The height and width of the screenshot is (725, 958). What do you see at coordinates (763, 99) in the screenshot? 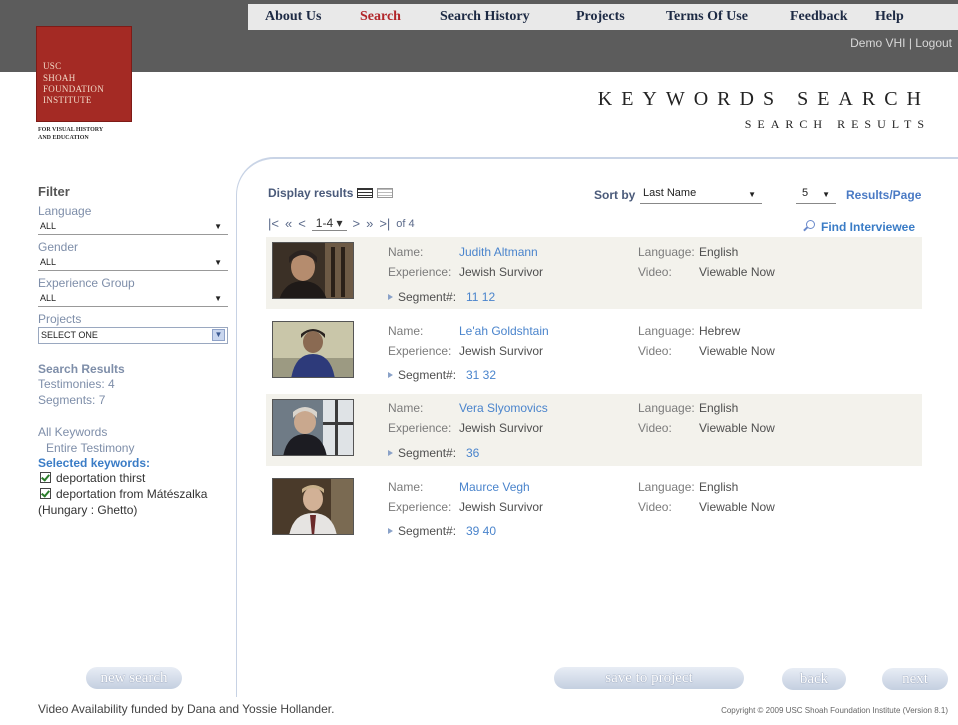
I see `page-title: KEYWORDS SEARCH` at bounding box center [763, 99].